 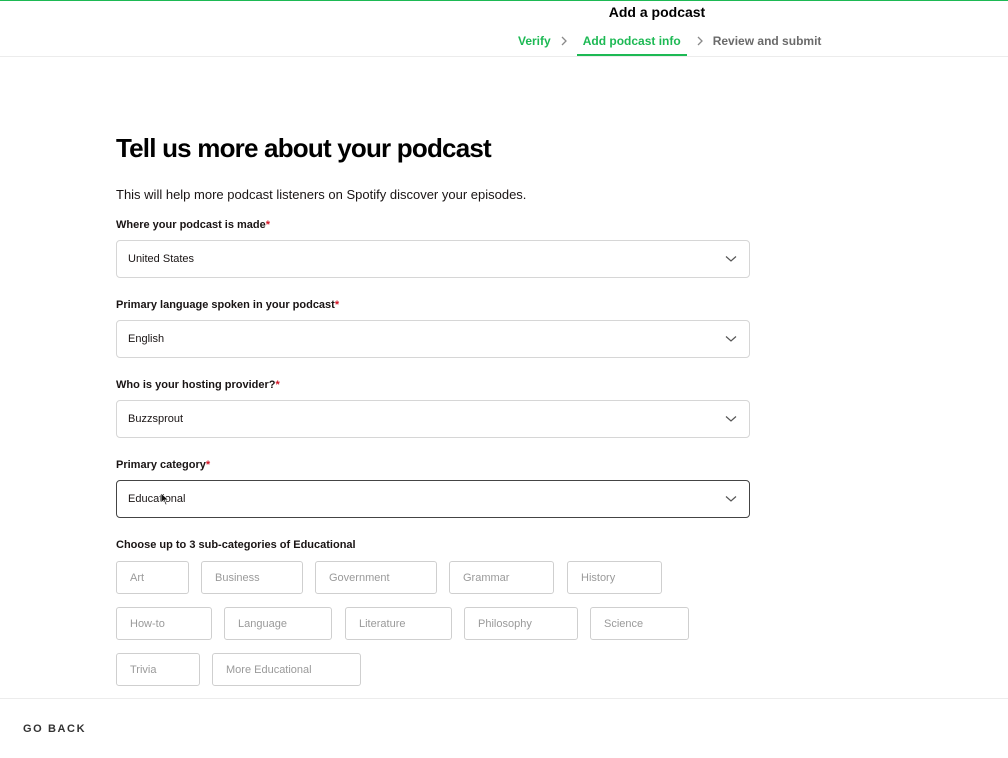 I want to click on chip-language: Language, so click(x=278, y=623).